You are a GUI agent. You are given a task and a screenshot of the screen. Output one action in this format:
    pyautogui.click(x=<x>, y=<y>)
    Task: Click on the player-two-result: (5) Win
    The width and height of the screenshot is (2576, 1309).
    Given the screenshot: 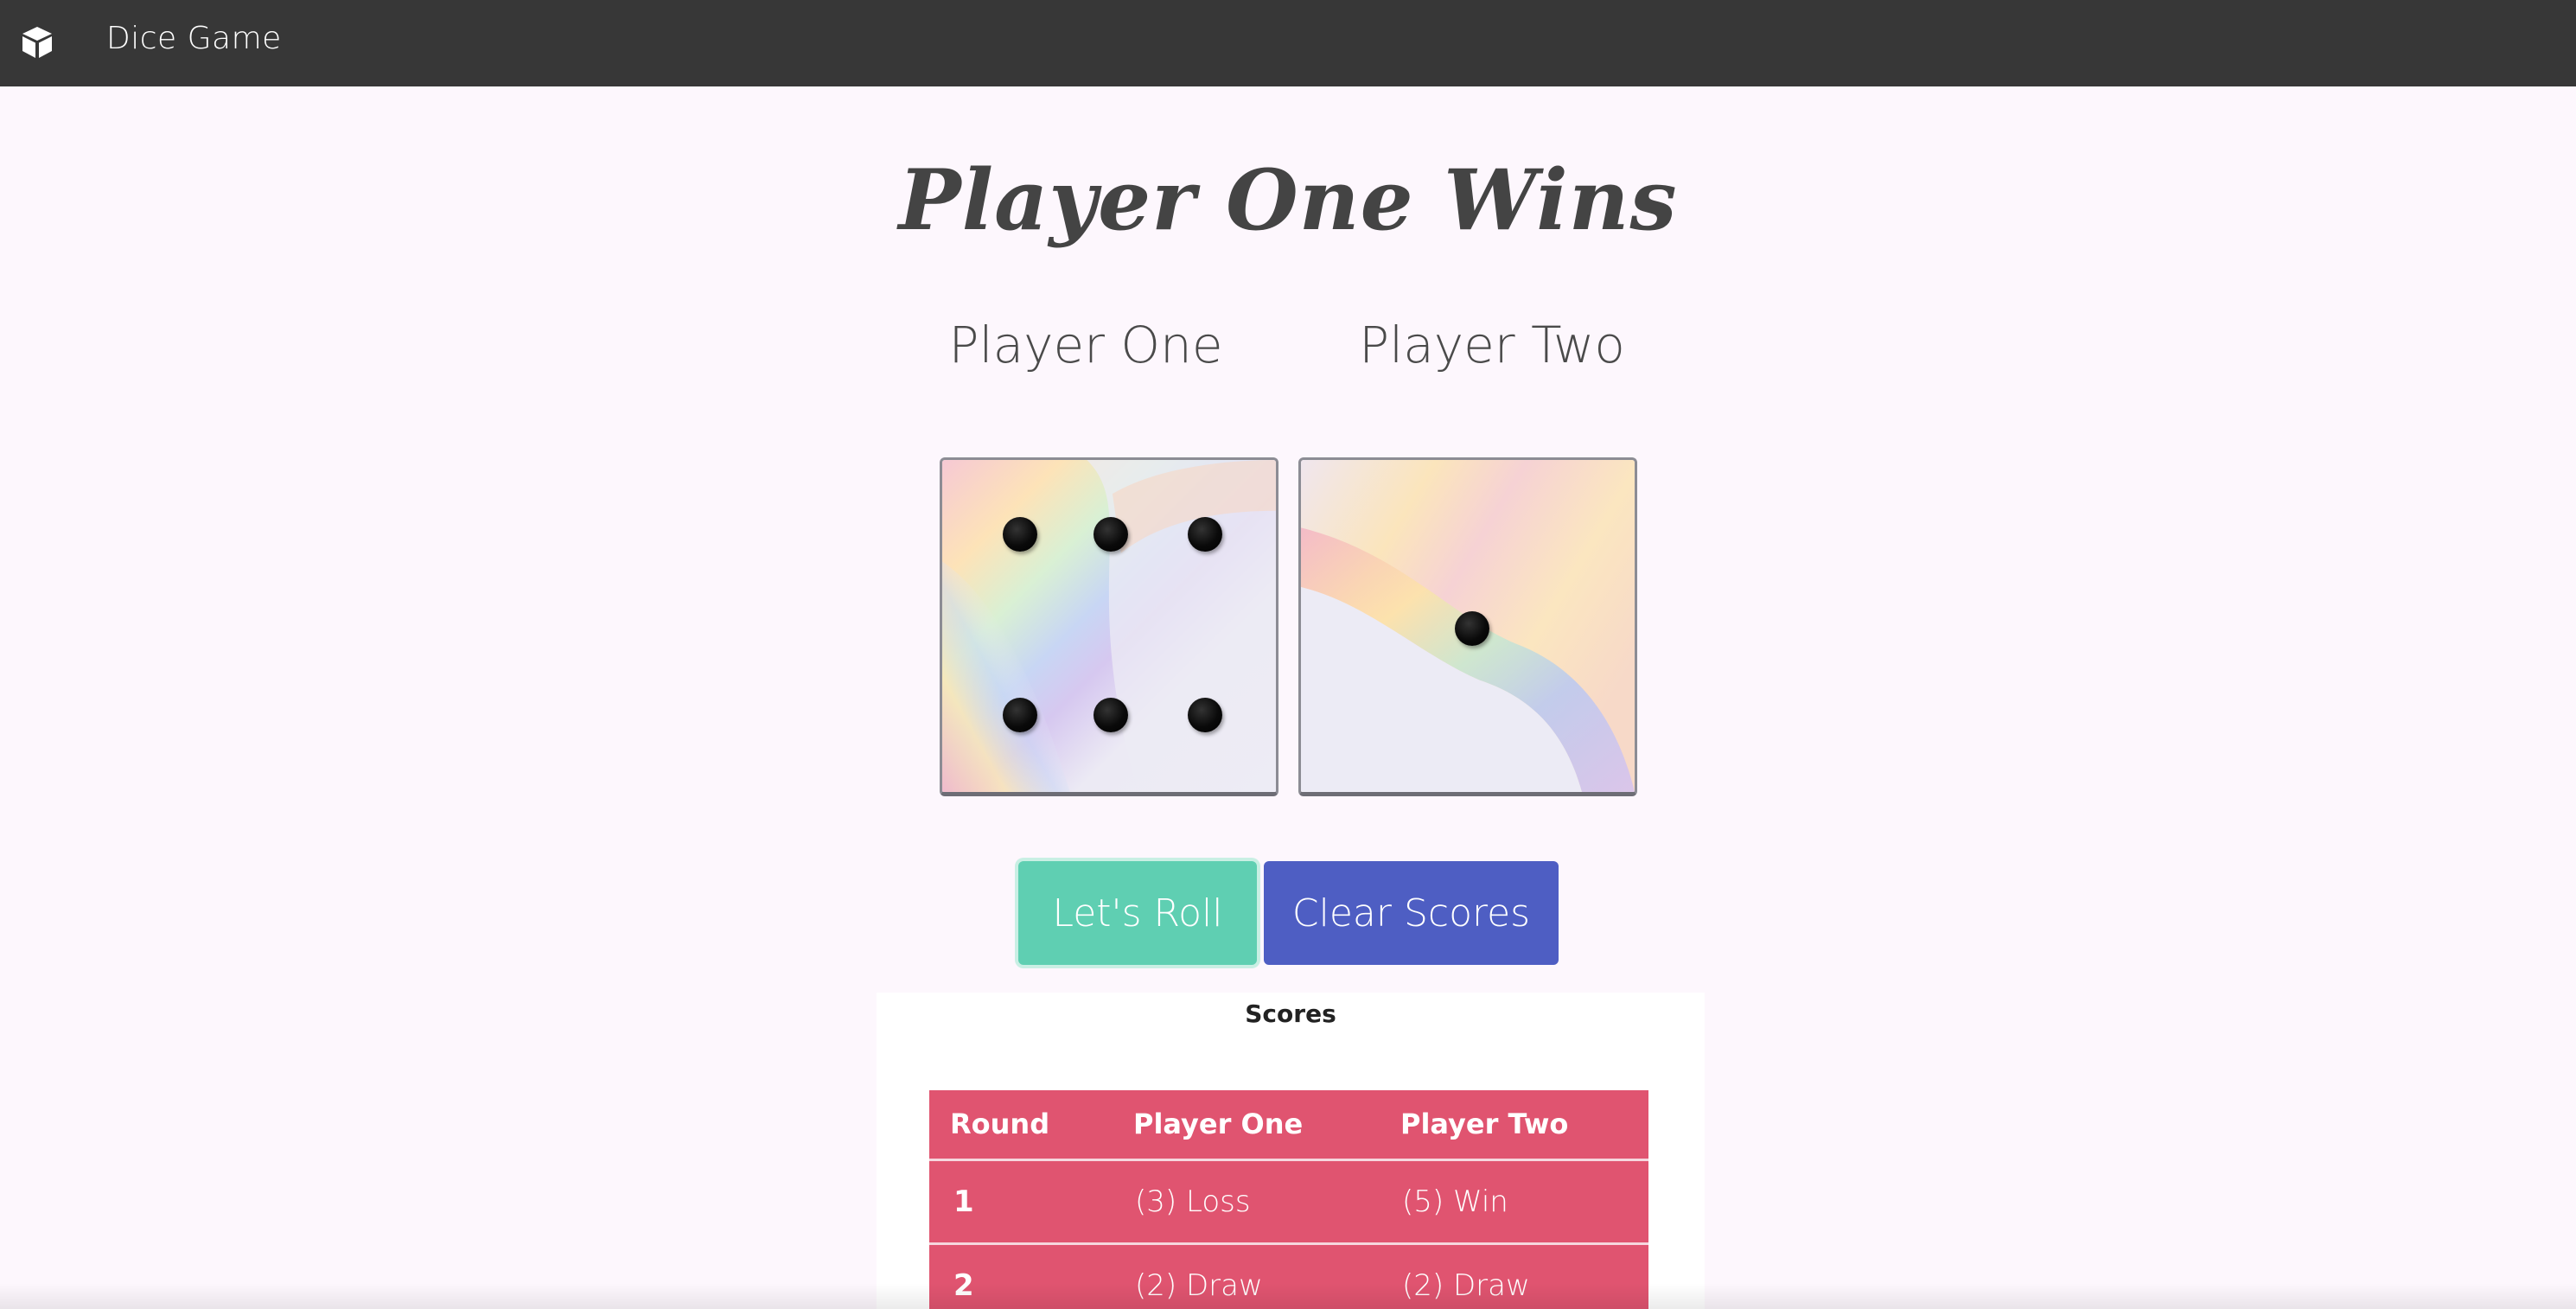 What is the action you would take?
    pyautogui.click(x=1514, y=1202)
    